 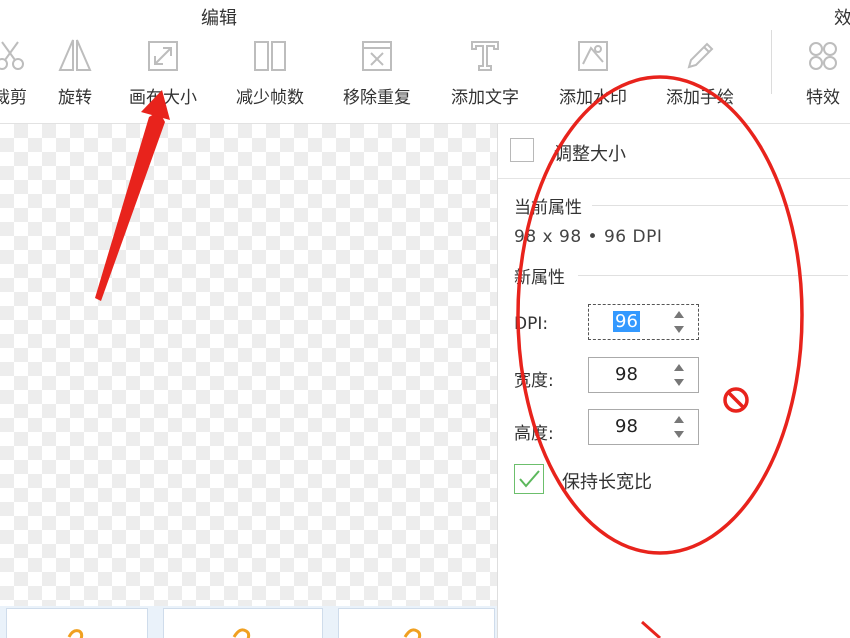 What do you see at coordinates (643, 427) in the screenshot?
I see `height-stepper: 98` at bounding box center [643, 427].